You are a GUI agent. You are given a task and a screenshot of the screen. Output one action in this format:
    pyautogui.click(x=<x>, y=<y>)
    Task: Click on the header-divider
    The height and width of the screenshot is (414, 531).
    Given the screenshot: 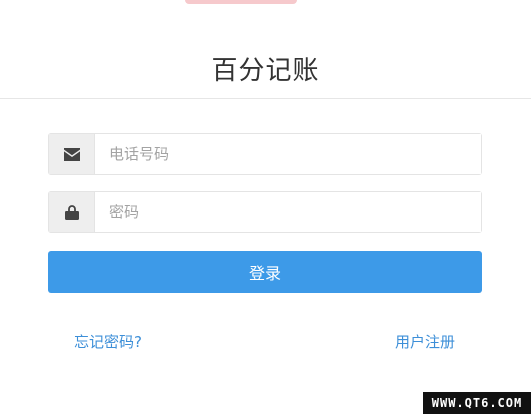 What is the action you would take?
    pyautogui.click(x=265, y=98)
    